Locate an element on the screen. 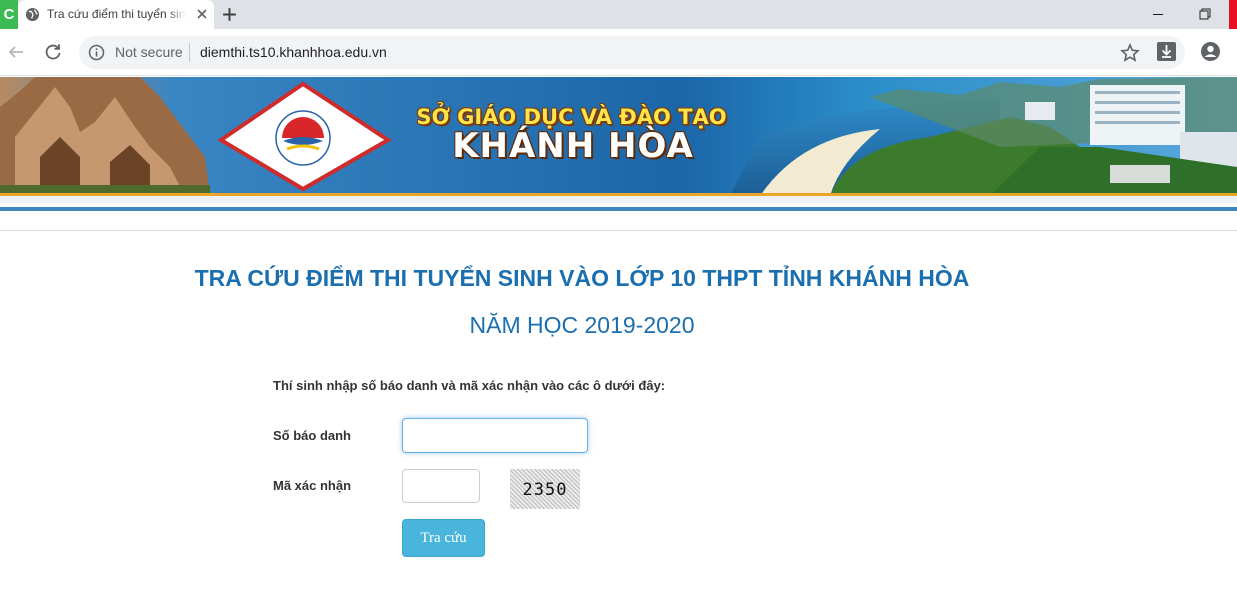 The width and height of the screenshot is (1237, 603). browser-toolbar: Not secure diemthi.ts10.khanhhoa.edu.vn is located at coordinates (618, 52).